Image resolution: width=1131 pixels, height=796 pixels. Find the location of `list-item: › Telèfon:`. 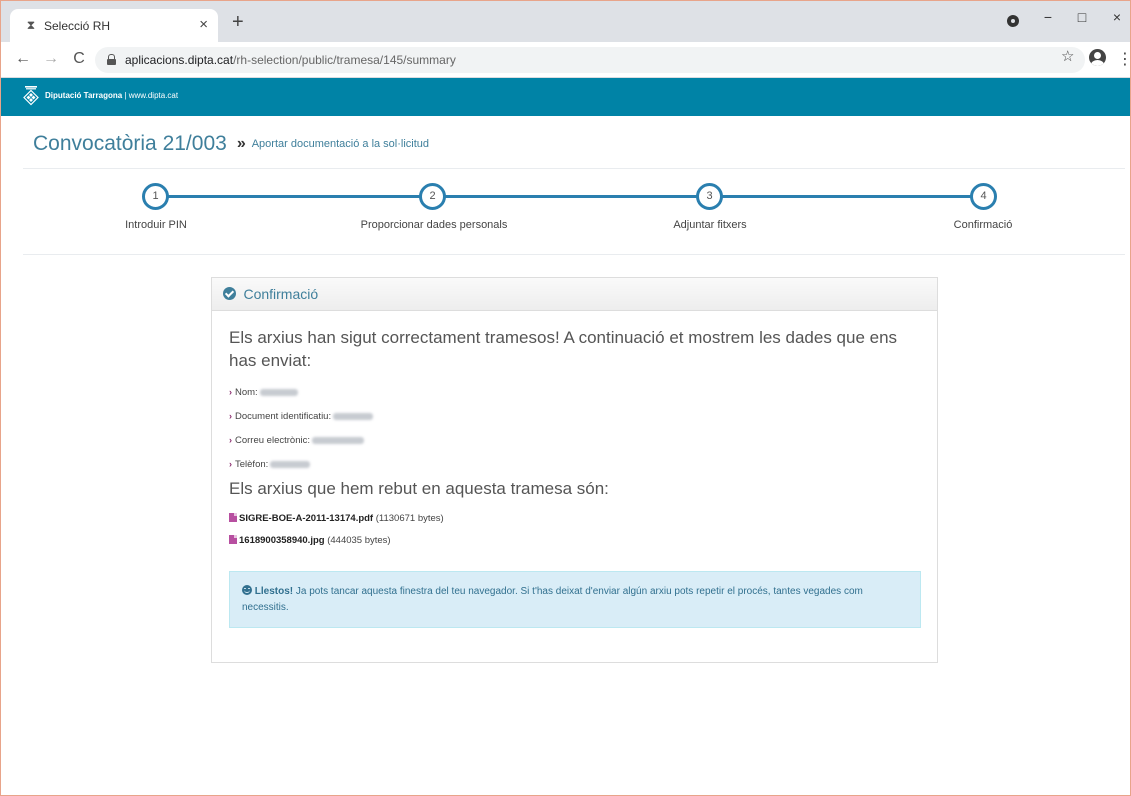

list-item: › Telèfon: is located at coordinates (574, 469).